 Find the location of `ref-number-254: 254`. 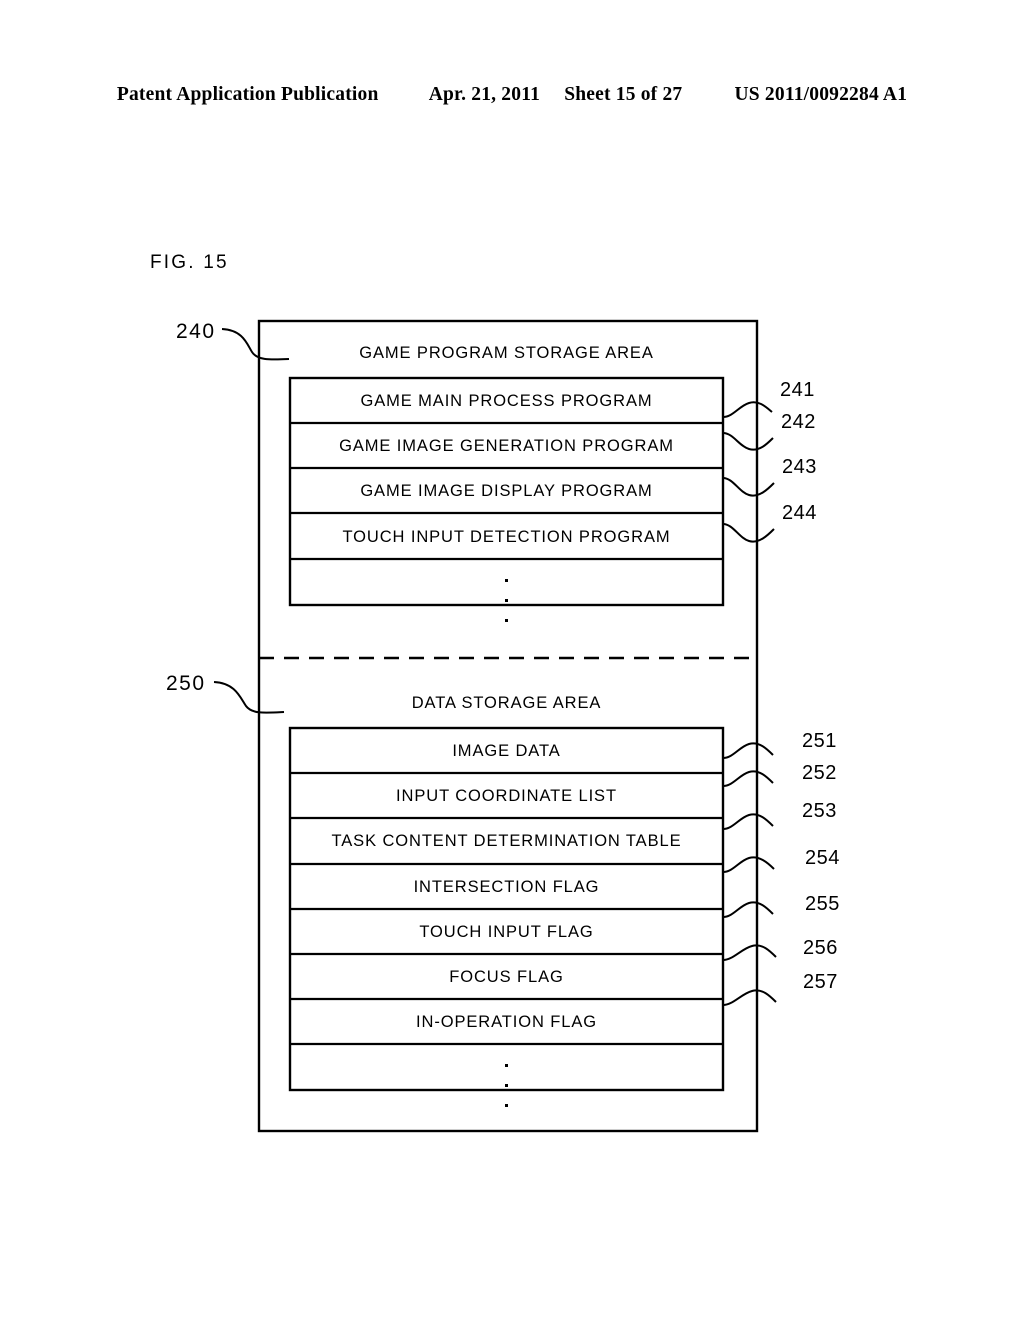

ref-number-254: 254 is located at coordinates (822, 858).